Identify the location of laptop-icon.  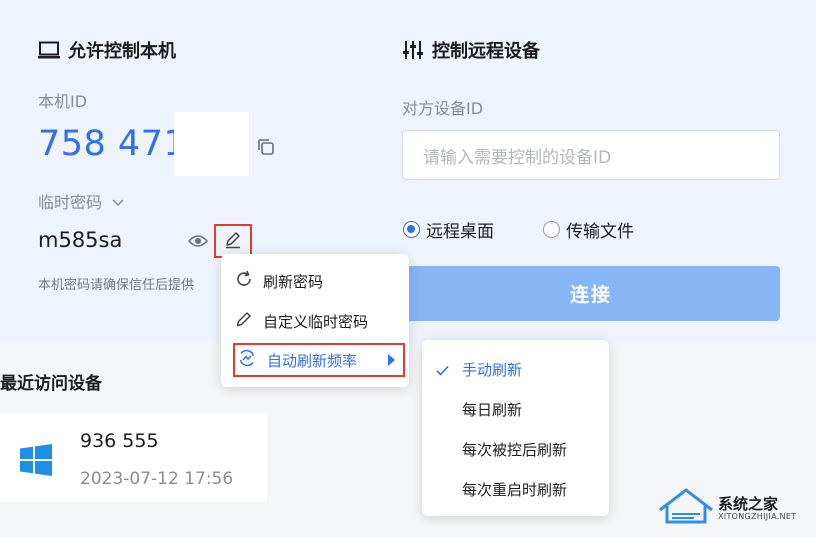
(49, 50).